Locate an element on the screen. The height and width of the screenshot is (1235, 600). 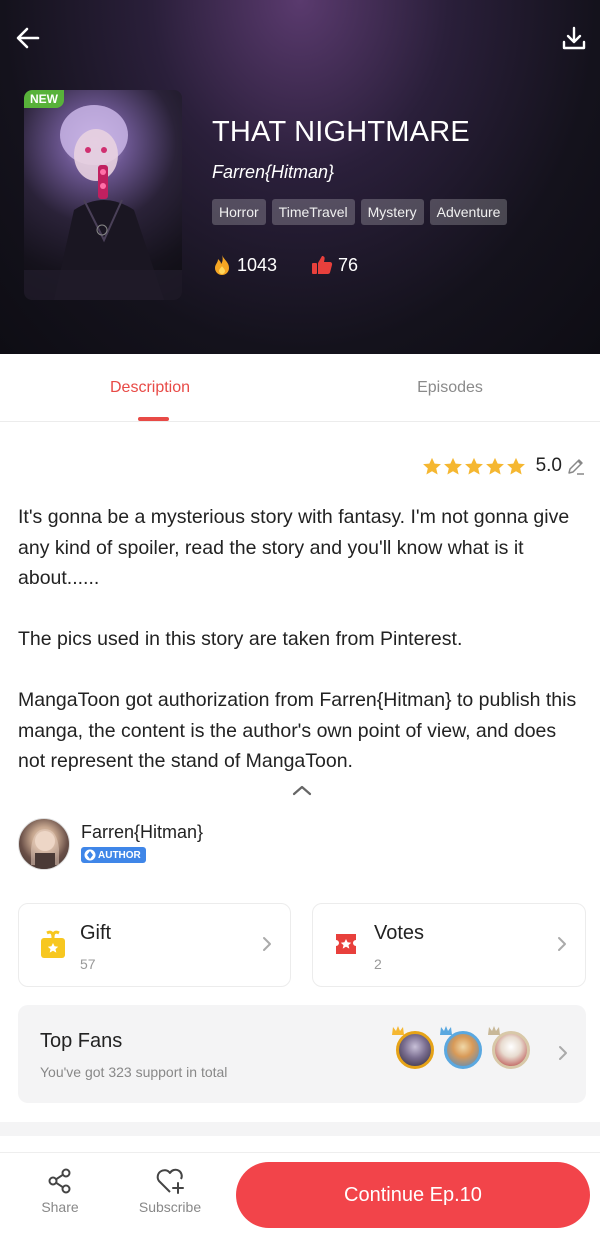
gift-title: Gift is located at coordinates (96, 933).